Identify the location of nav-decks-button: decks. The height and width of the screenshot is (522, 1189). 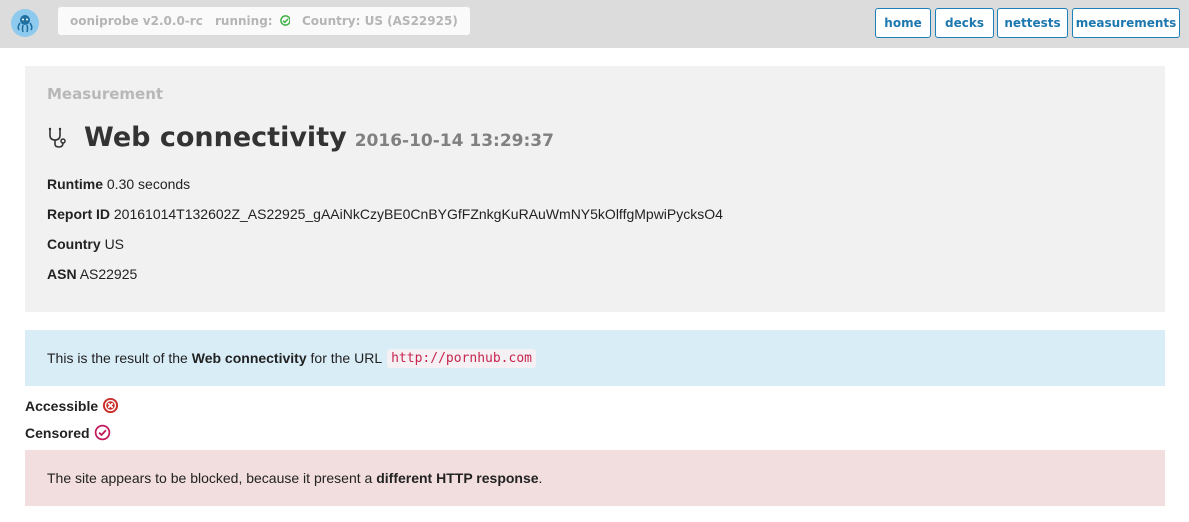
(964, 23).